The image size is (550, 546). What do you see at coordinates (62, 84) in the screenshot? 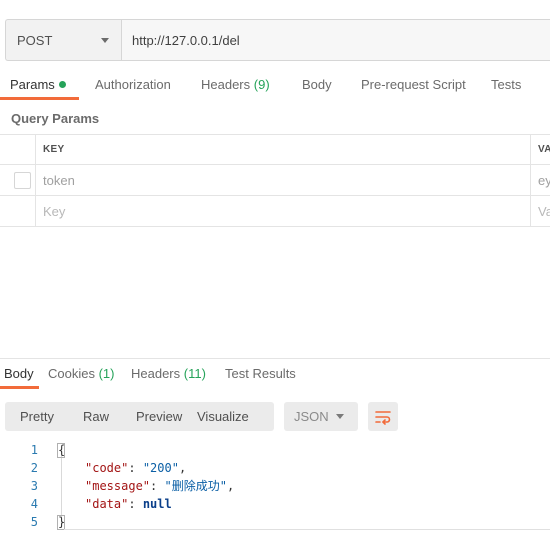
I see `params-indicator-dot` at bounding box center [62, 84].